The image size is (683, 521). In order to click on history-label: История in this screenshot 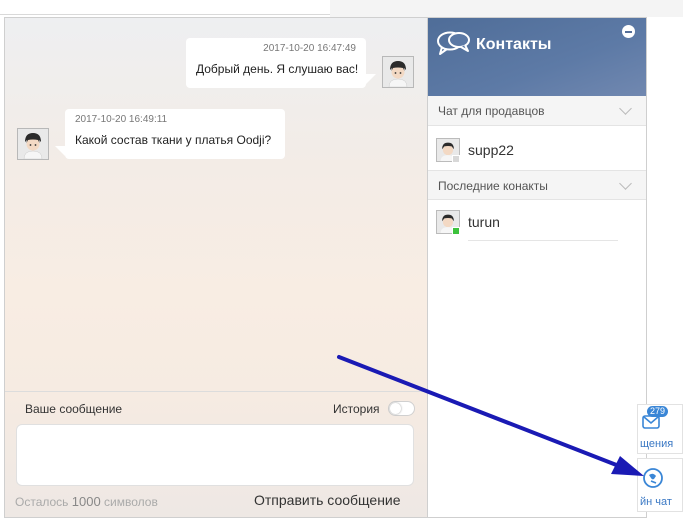, I will do `click(356, 409)`.